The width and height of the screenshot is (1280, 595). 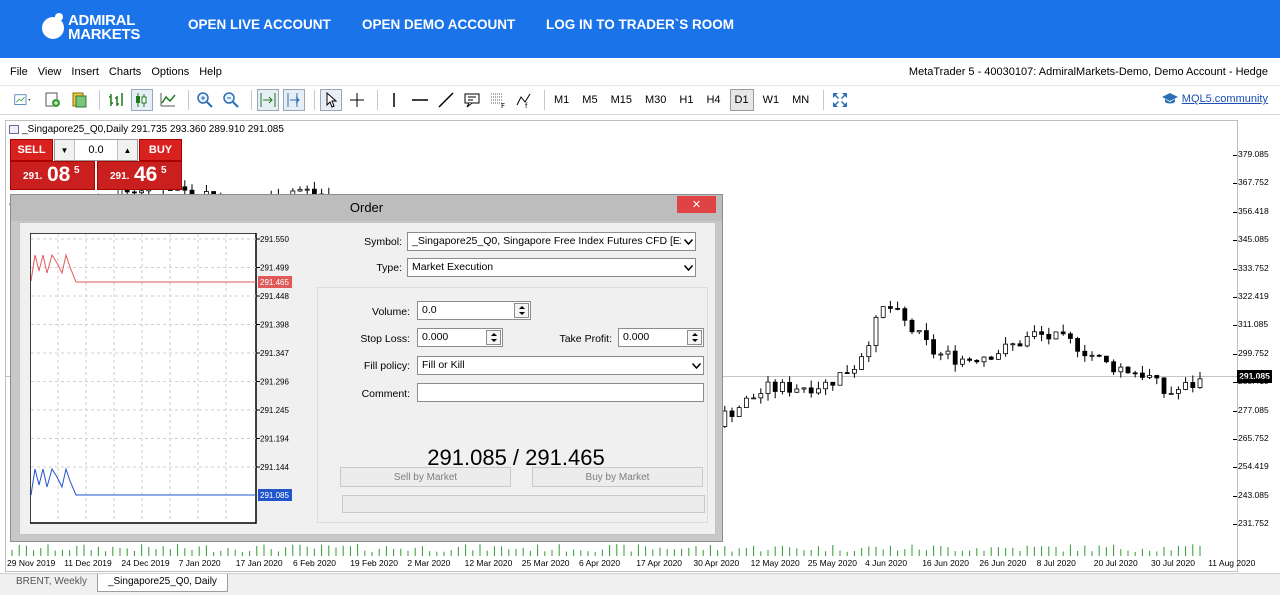 What do you see at coordinates (800, 100) in the screenshot?
I see `timeframe-mn: MN` at bounding box center [800, 100].